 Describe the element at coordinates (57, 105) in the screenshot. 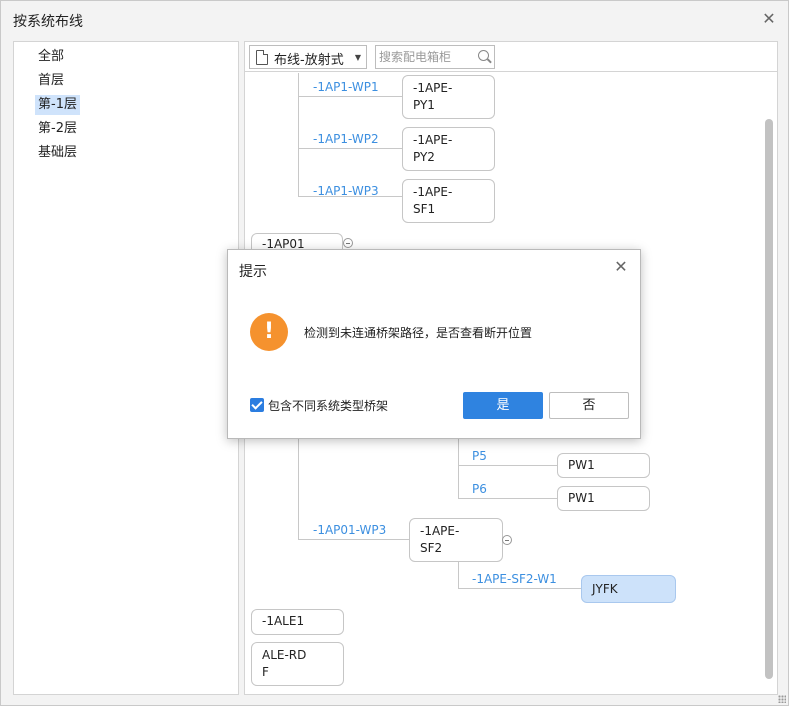

I see `floor-item-b1: 第-1层` at that location.